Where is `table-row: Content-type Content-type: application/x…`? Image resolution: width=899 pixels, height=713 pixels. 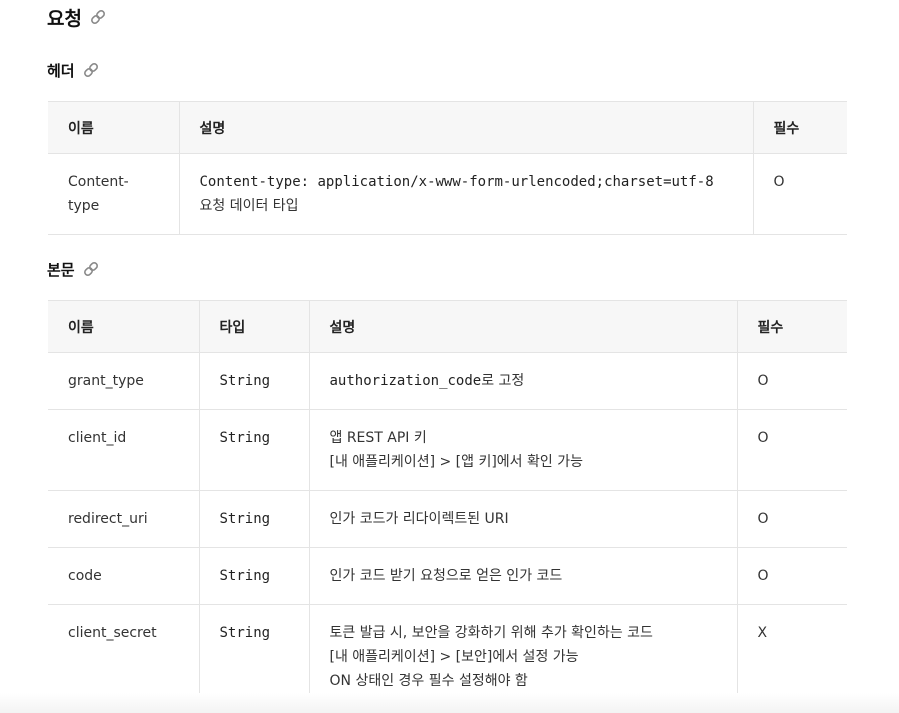
table-row: Content-type Content-type: application/x… is located at coordinates (447, 194).